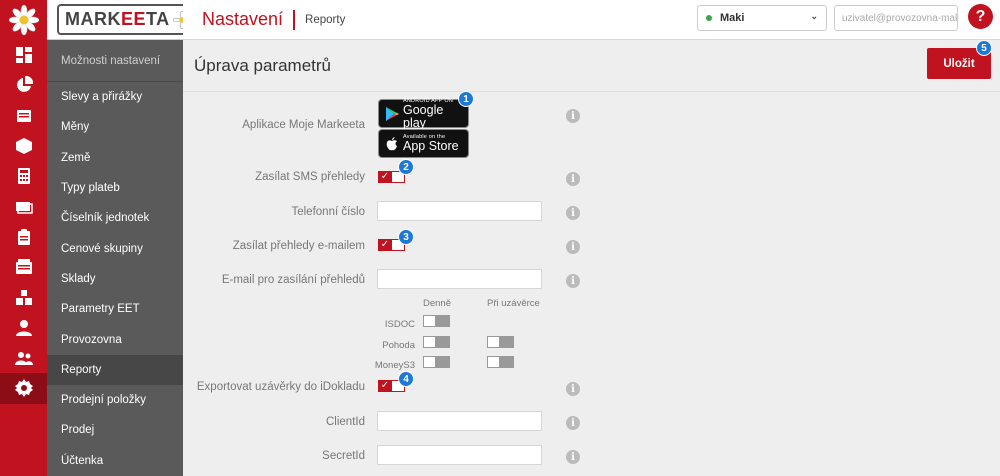 This screenshot has height=476, width=1000. Describe the element at coordinates (896, 18) in the screenshot. I see `user-account-field: uzivatel@provozovna-maki.cz` at that location.